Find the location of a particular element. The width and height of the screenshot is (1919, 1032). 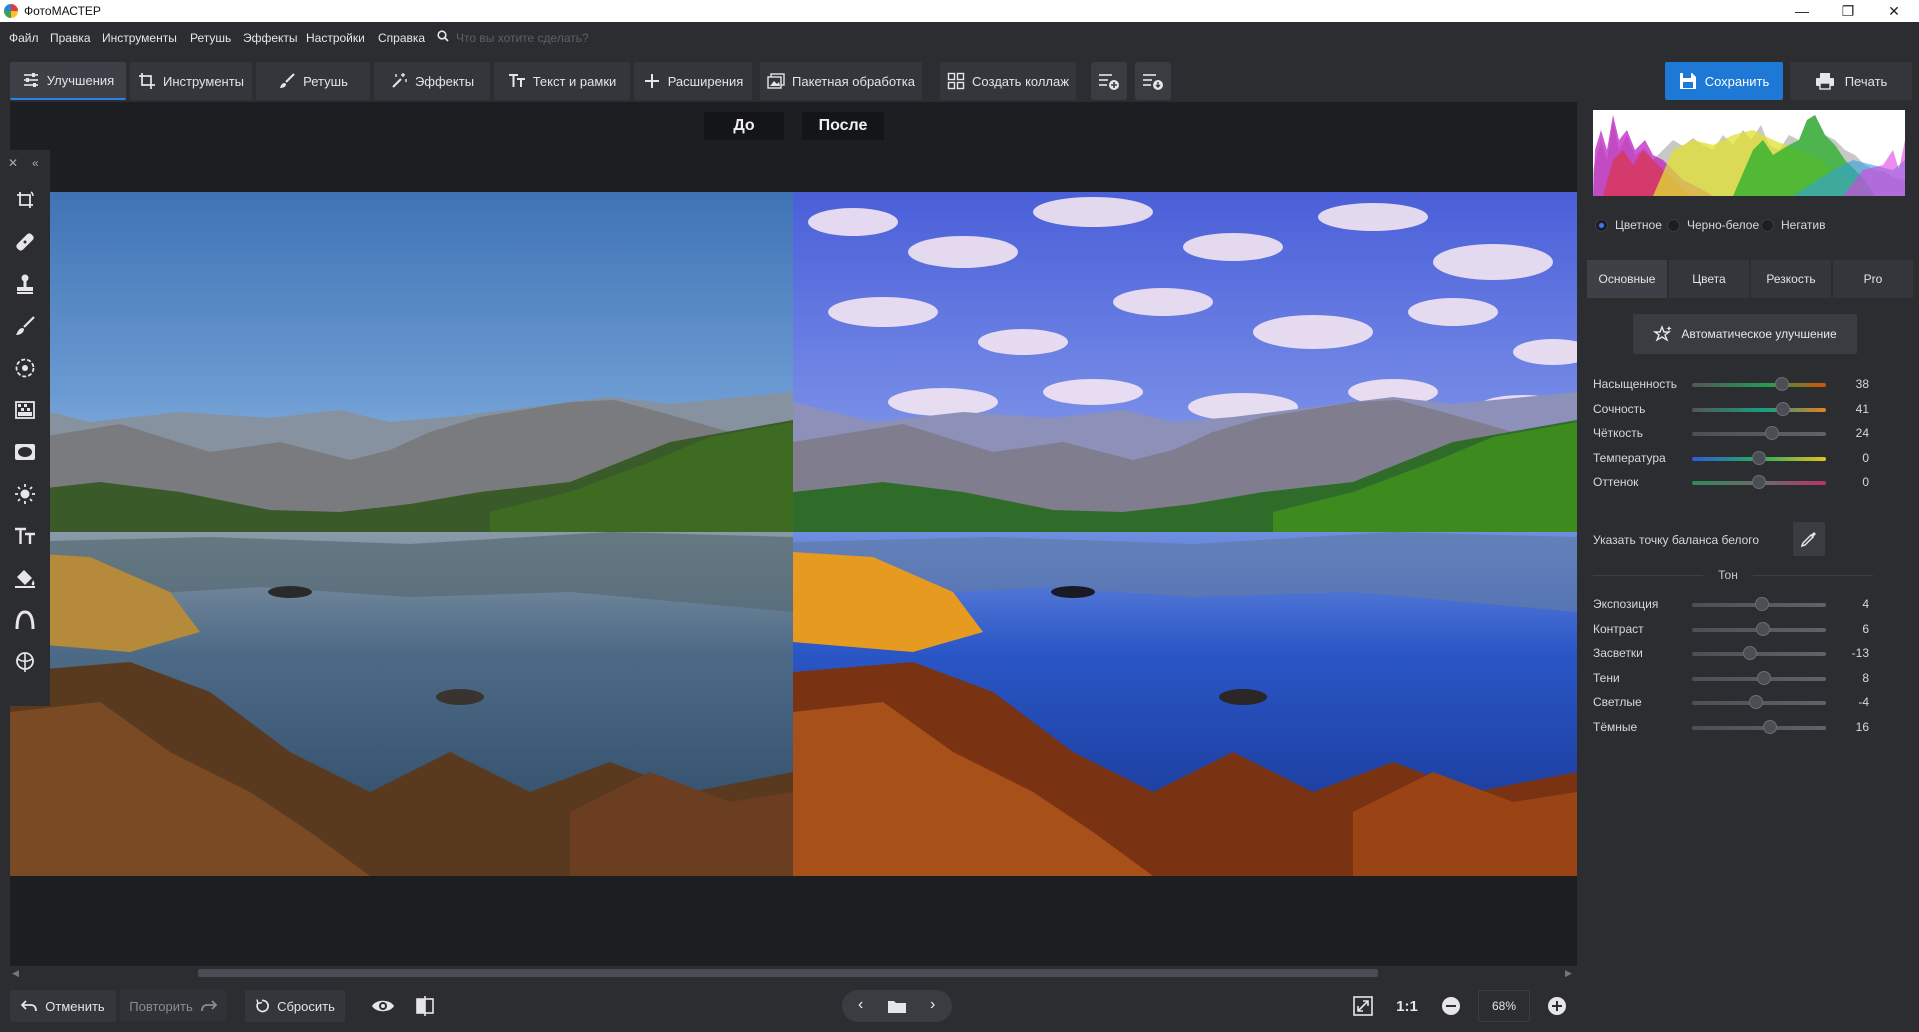

save-button: Сохранить is located at coordinates (1724, 81).